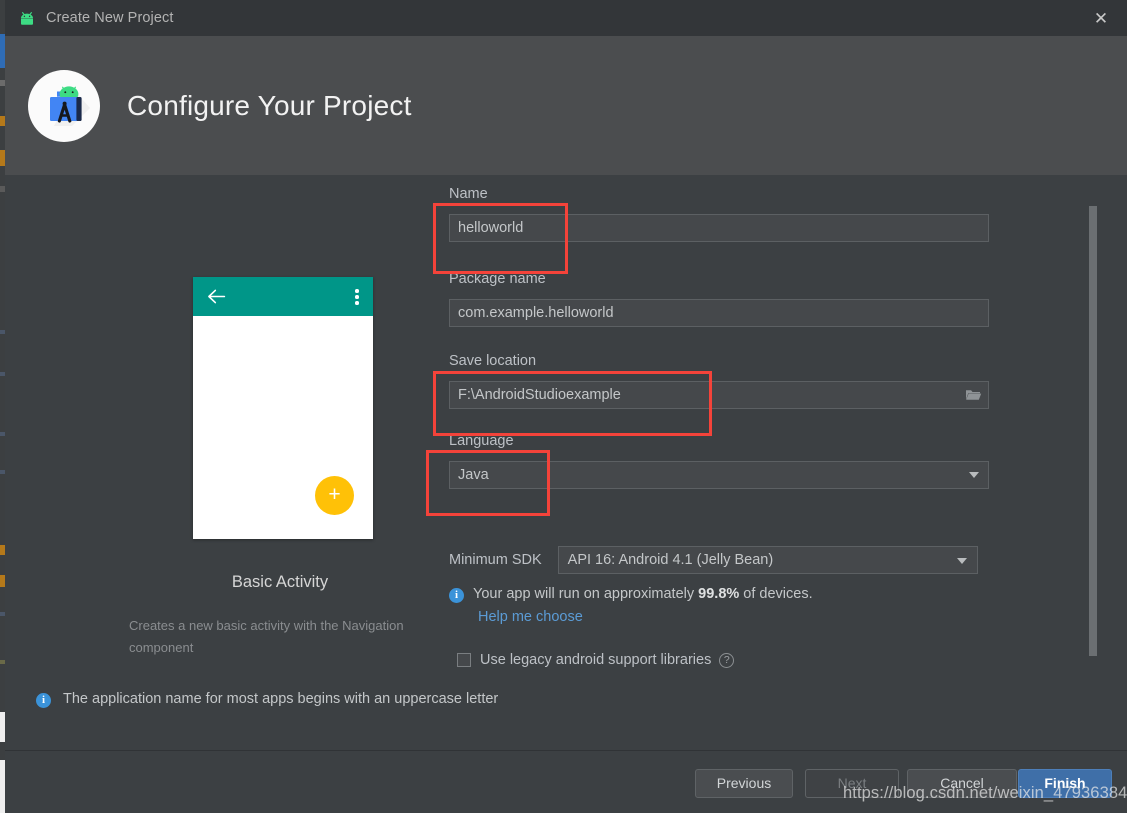 This screenshot has width=1127, height=813. What do you see at coordinates (283, 296) in the screenshot?
I see `phone-app-bar` at bounding box center [283, 296].